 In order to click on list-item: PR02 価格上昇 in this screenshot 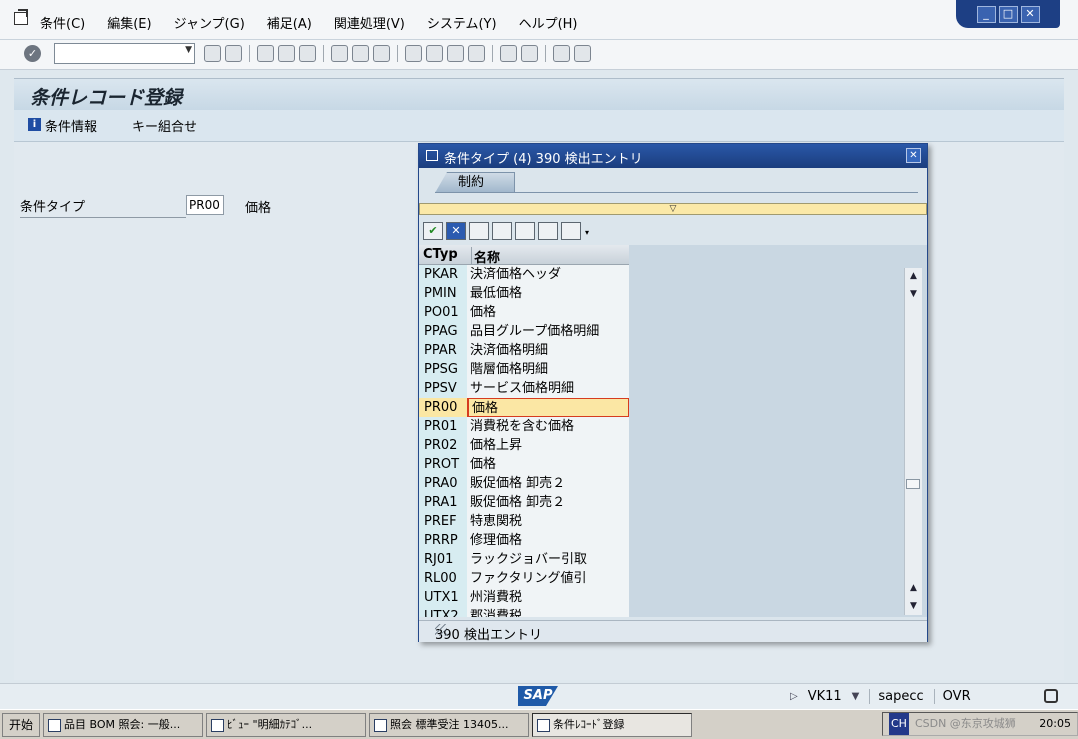, I will do `click(524, 445)`.